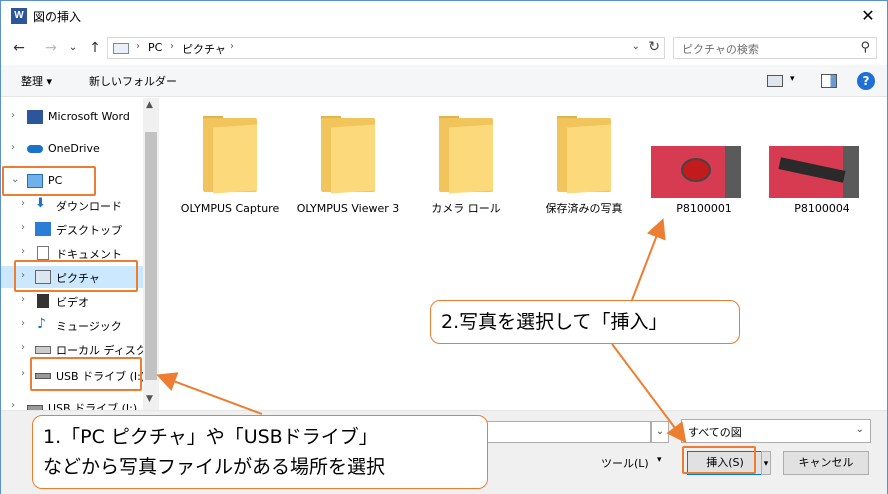 The image size is (888, 494). Describe the element at coordinates (554, 322) in the screenshot. I see `callout-2-text: 2.写真を選択して「挿入」` at that location.